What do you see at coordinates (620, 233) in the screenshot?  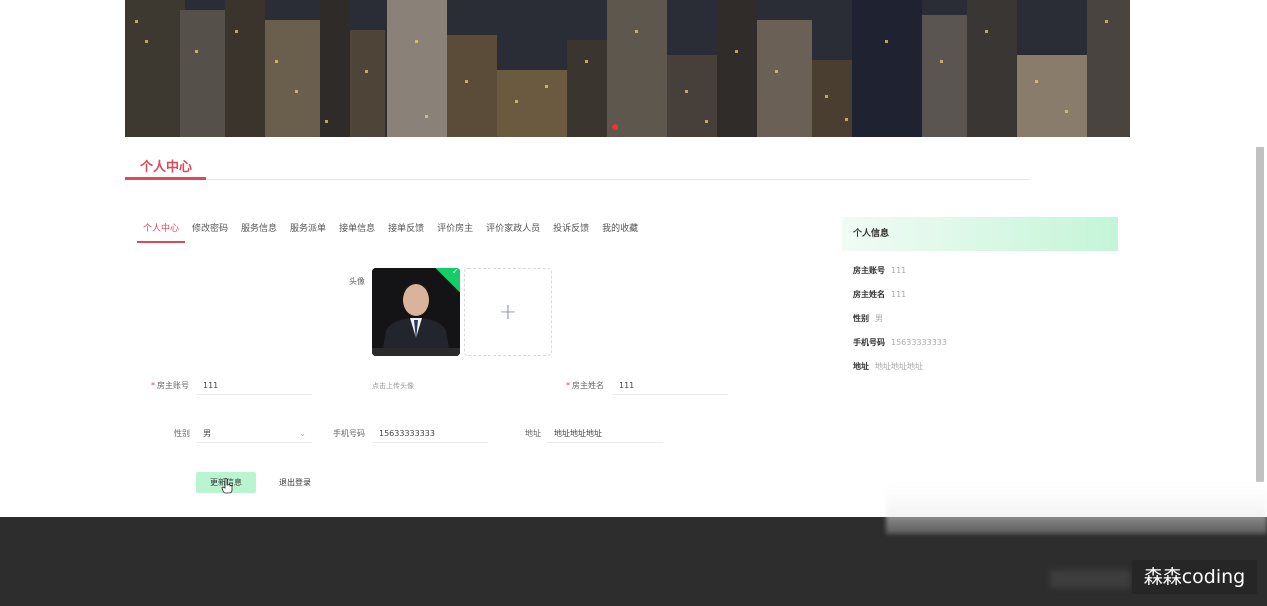 I see `tab-my-favorites: 我的收藏` at bounding box center [620, 233].